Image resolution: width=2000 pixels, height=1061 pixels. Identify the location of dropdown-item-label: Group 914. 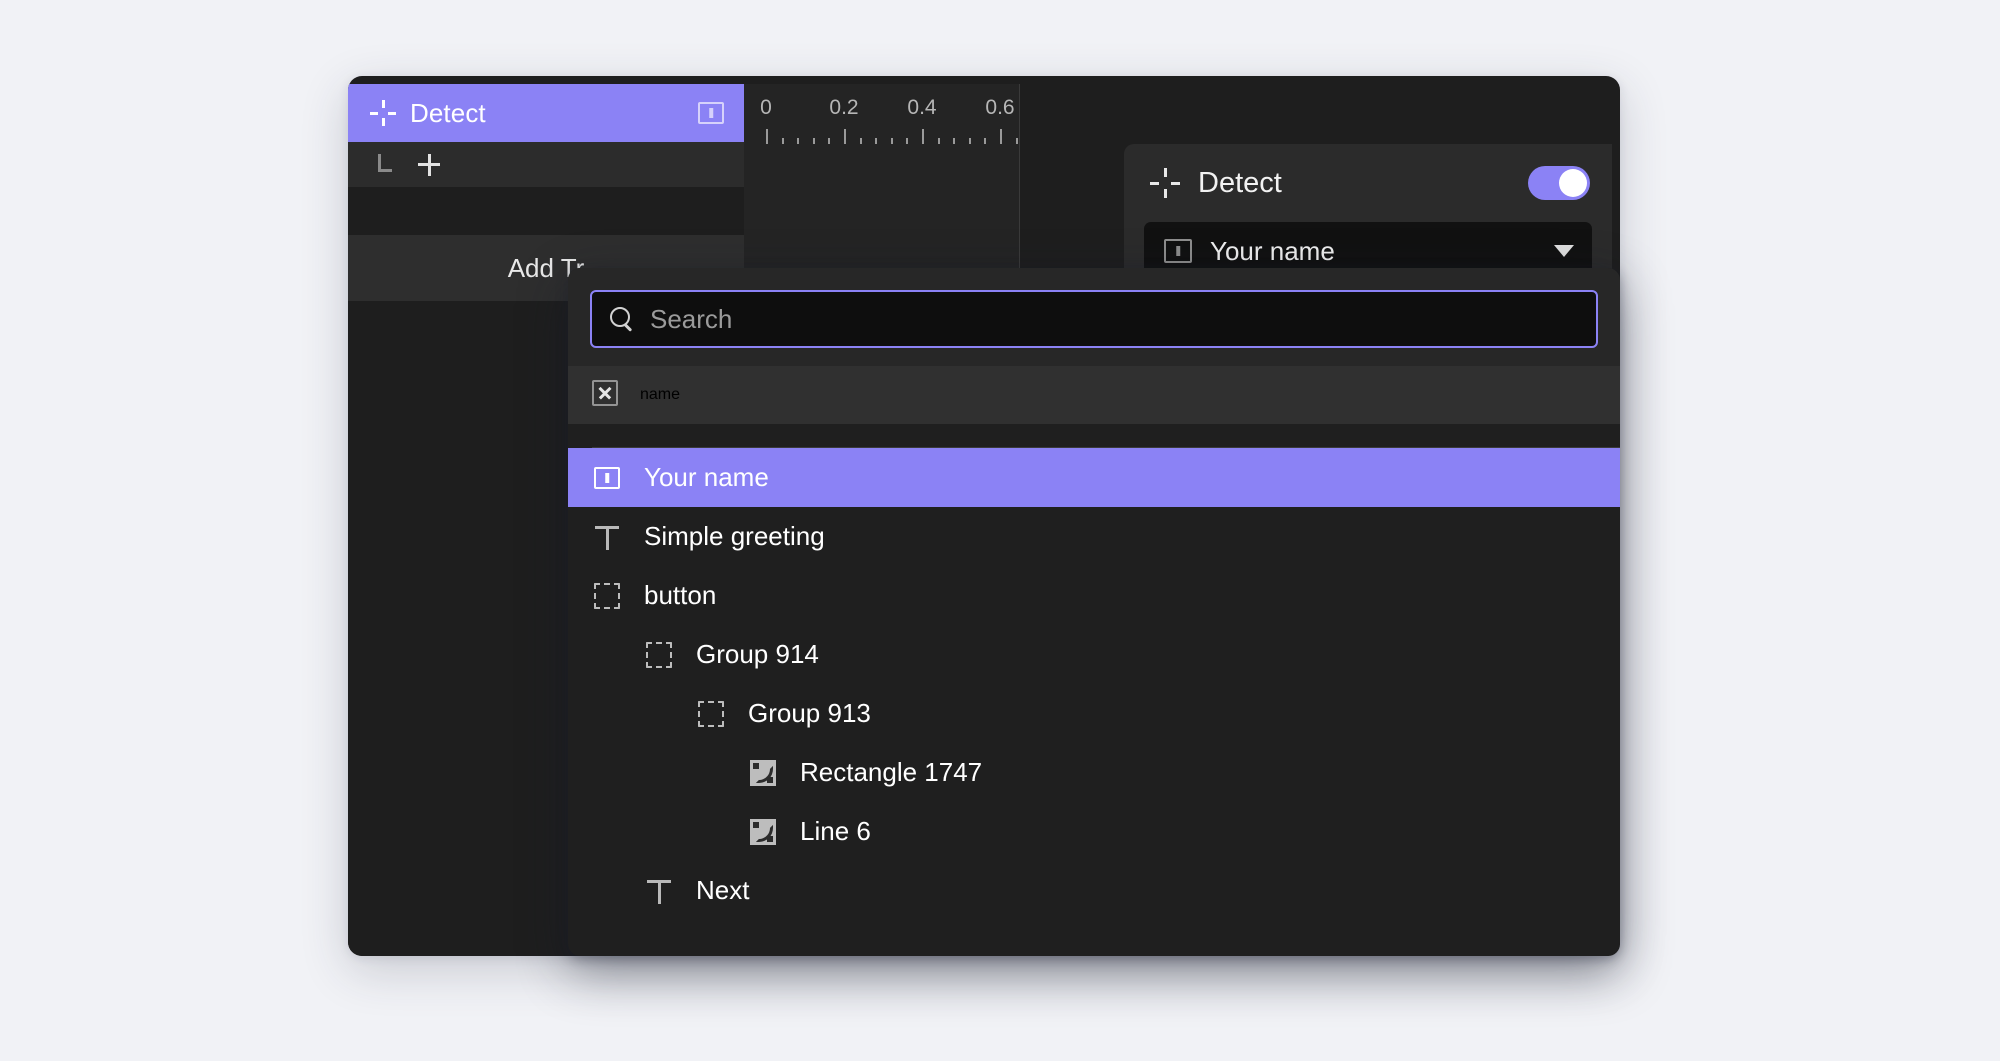
(757, 654).